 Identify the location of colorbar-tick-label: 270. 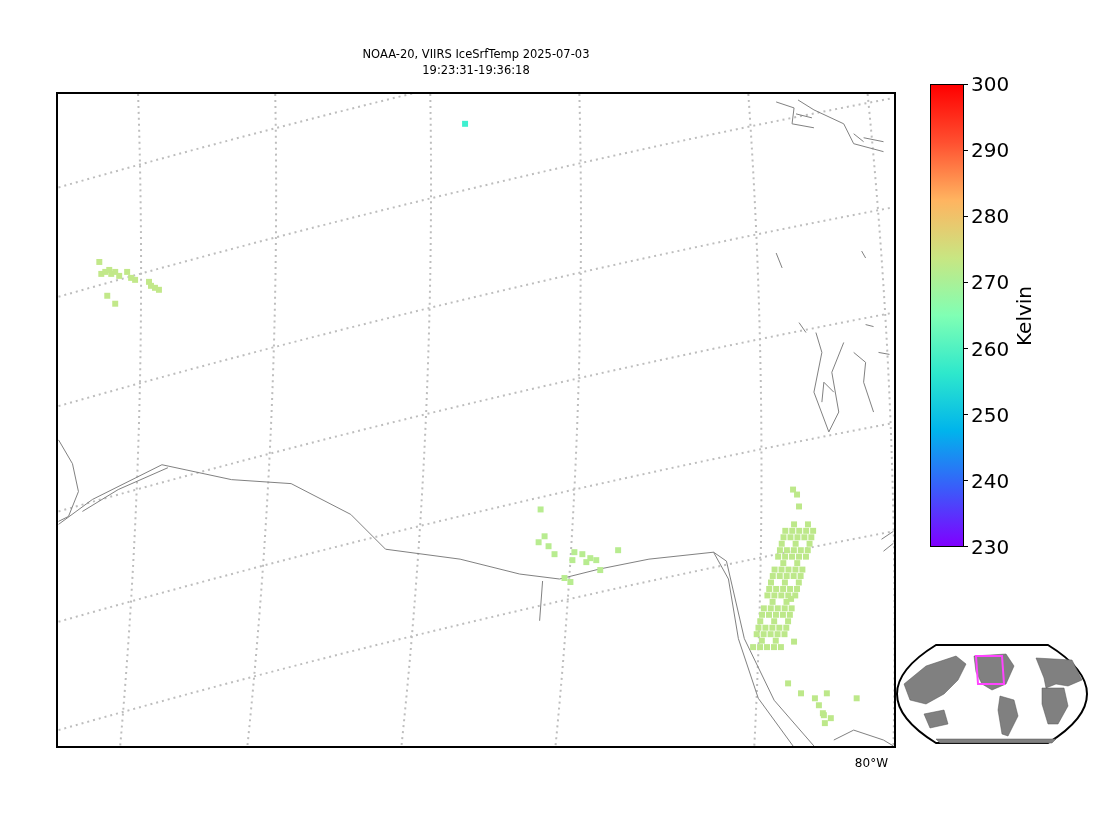
(990, 282).